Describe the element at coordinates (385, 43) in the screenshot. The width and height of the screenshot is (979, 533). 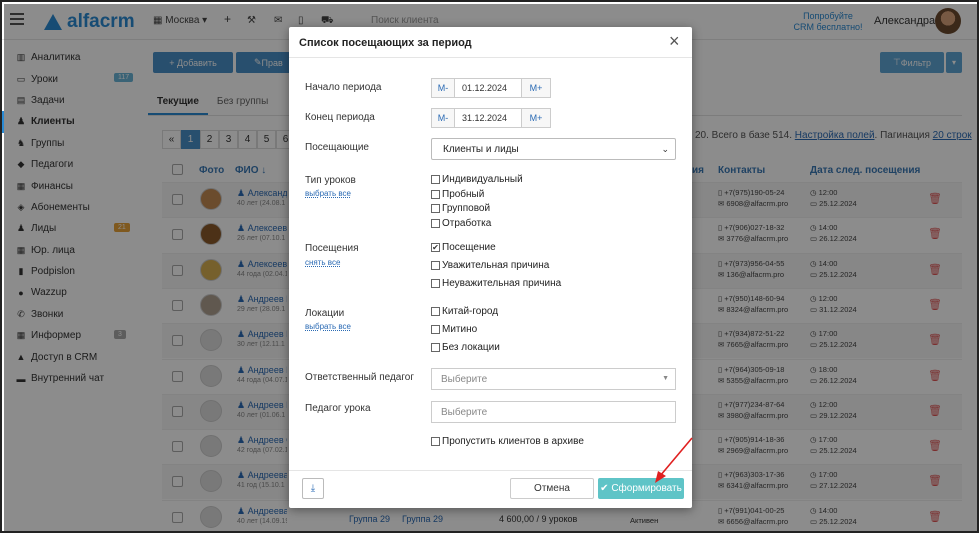
I see `modal-title: Список посещающих за период` at that location.